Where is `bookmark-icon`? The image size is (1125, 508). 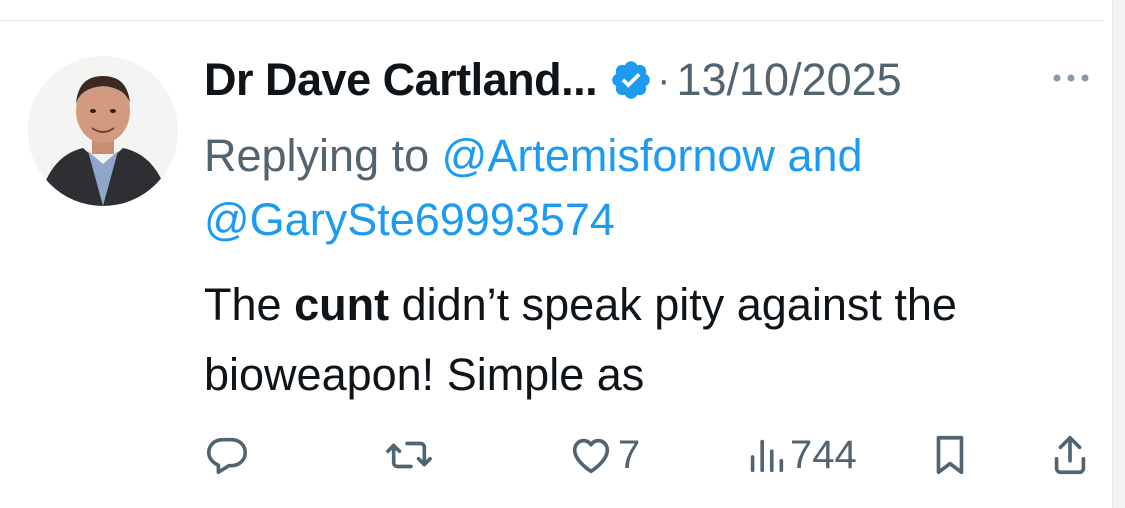
bookmark-icon is located at coordinates (950, 455).